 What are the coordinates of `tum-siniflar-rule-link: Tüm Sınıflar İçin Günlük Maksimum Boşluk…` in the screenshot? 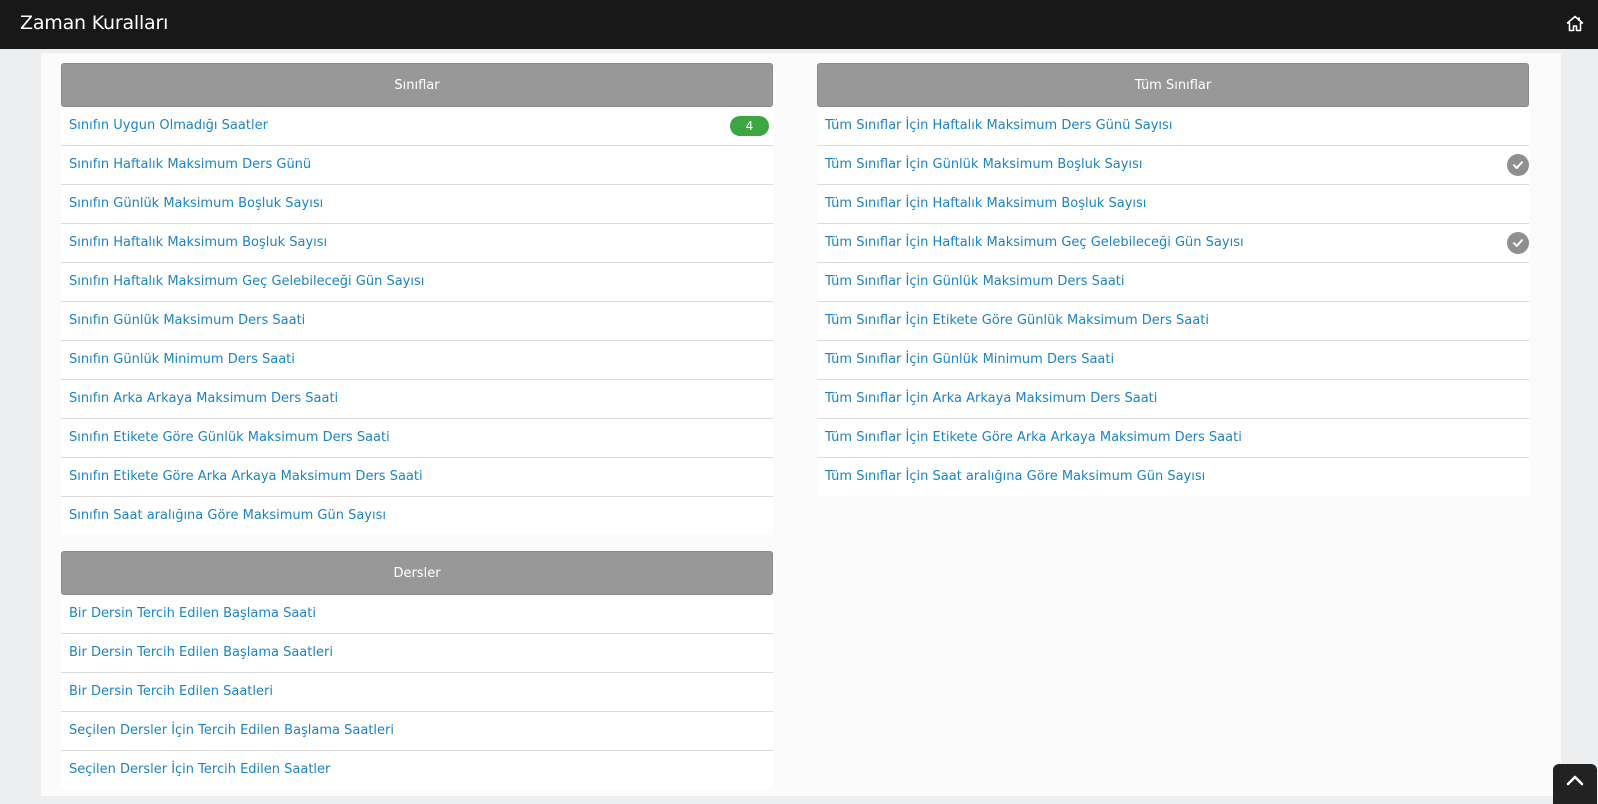 It's located at (1173, 165).